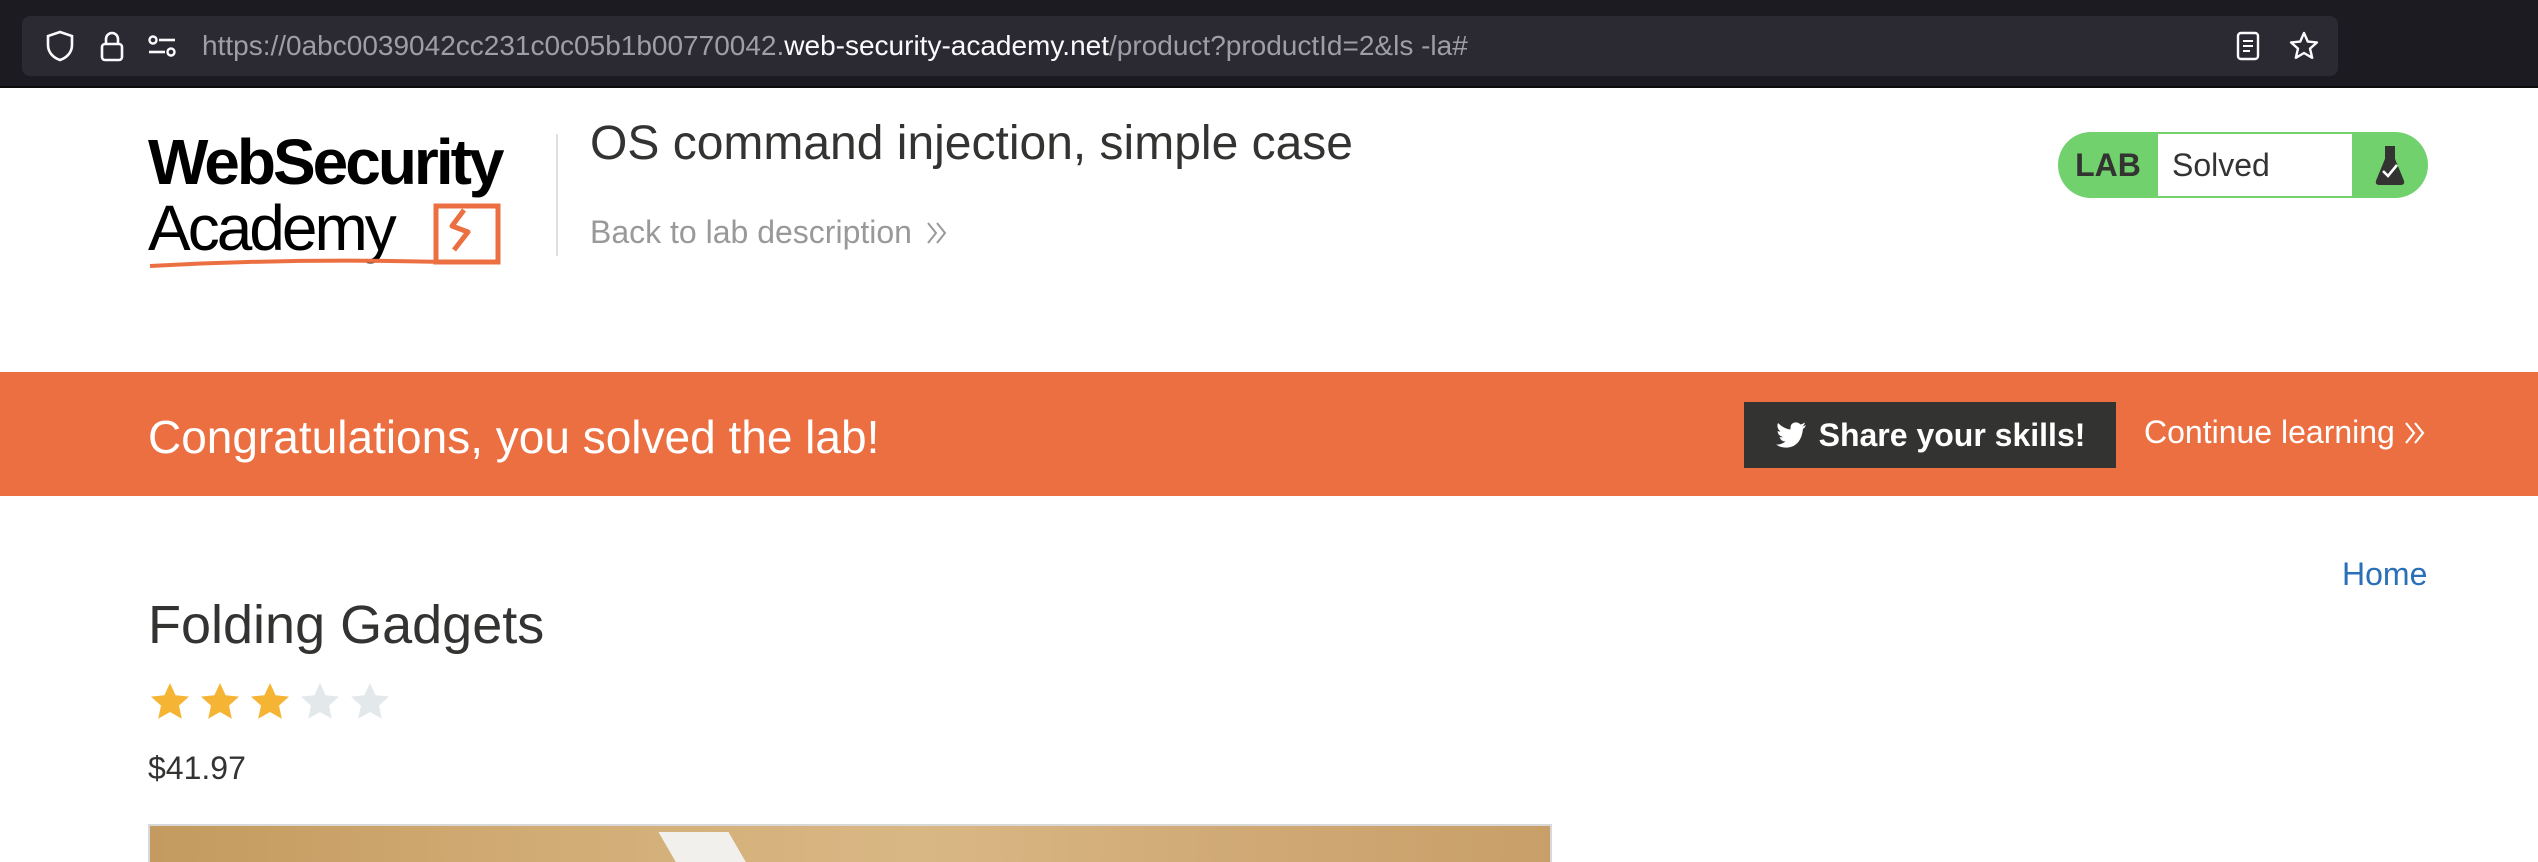  I want to click on banner-message: Congratulations, you solved the lab!, so click(514, 437).